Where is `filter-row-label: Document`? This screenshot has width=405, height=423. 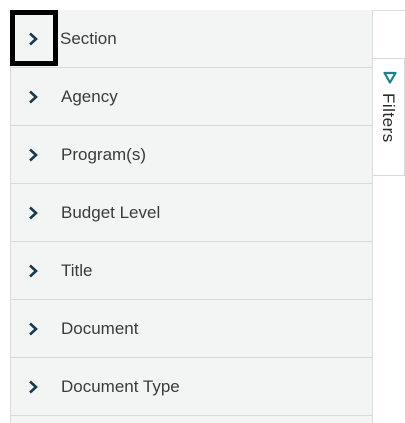
filter-row-label: Document is located at coordinates (100, 328).